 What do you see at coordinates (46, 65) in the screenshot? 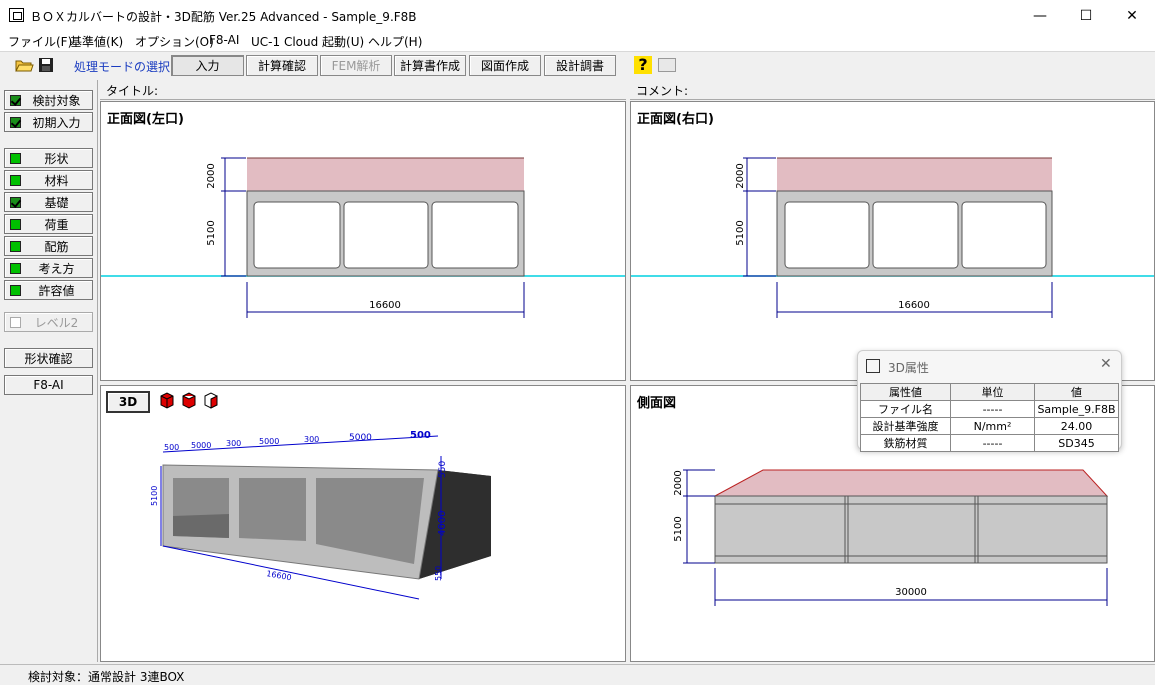
I see `save-icon` at bounding box center [46, 65].